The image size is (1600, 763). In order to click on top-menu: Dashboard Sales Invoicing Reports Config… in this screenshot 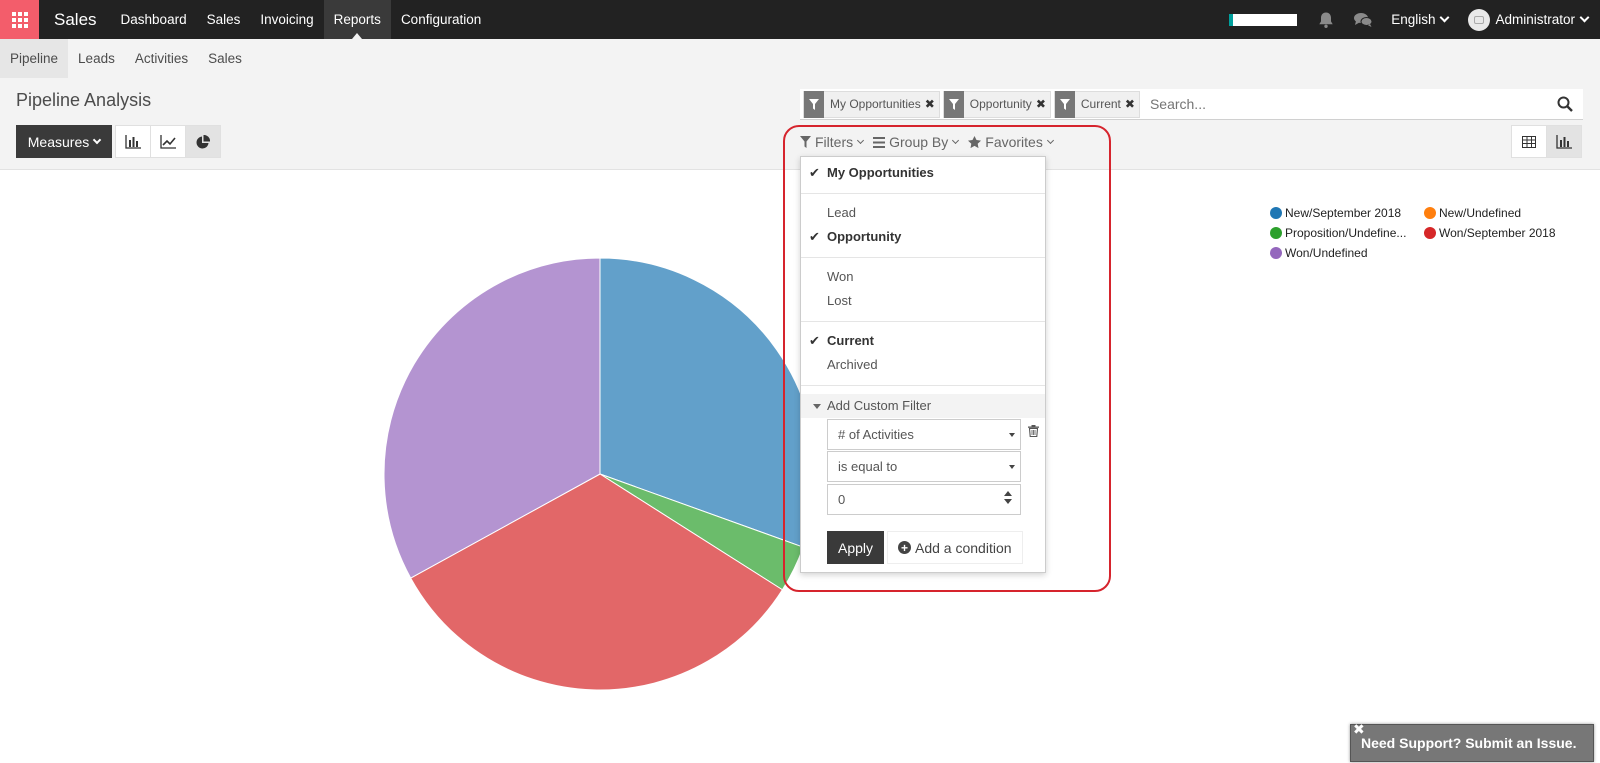, I will do `click(301, 19)`.